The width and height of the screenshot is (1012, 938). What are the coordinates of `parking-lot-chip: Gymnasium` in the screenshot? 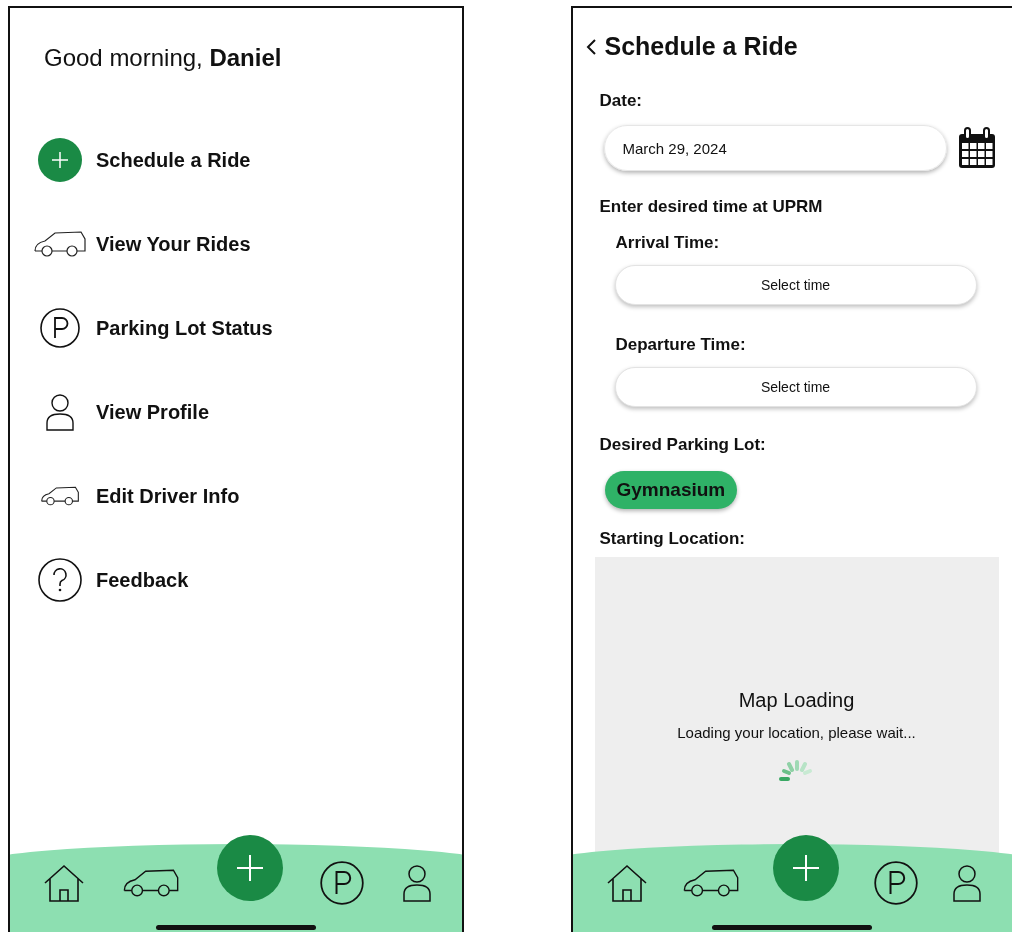 It's located at (671, 490).